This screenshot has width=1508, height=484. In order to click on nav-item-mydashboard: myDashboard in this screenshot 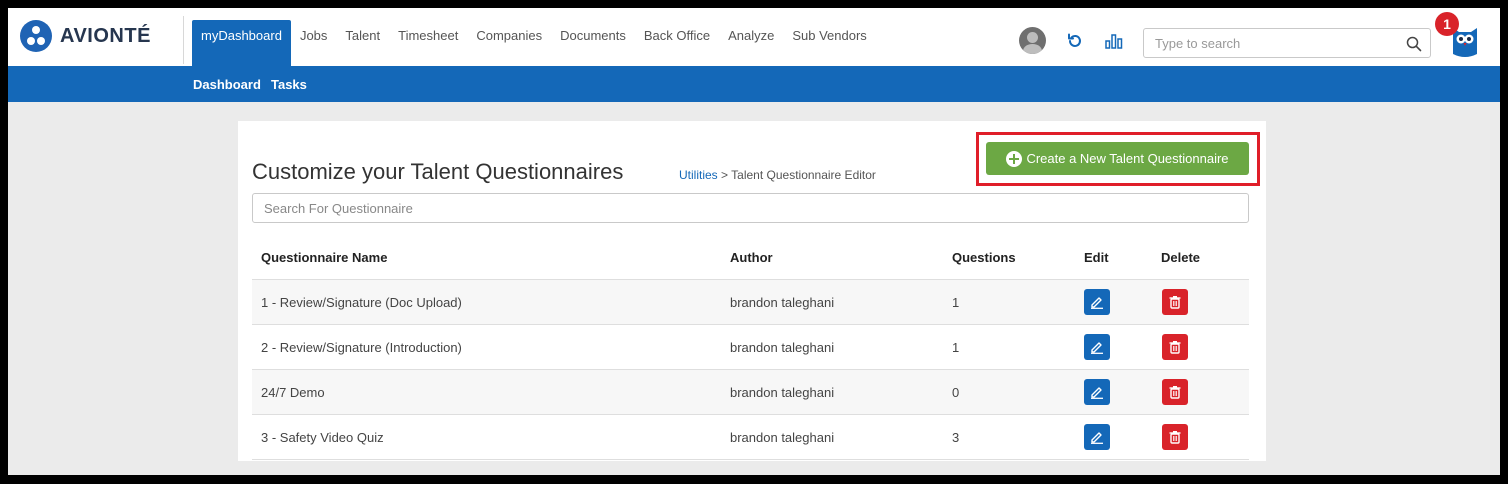, I will do `click(241, 43)`.